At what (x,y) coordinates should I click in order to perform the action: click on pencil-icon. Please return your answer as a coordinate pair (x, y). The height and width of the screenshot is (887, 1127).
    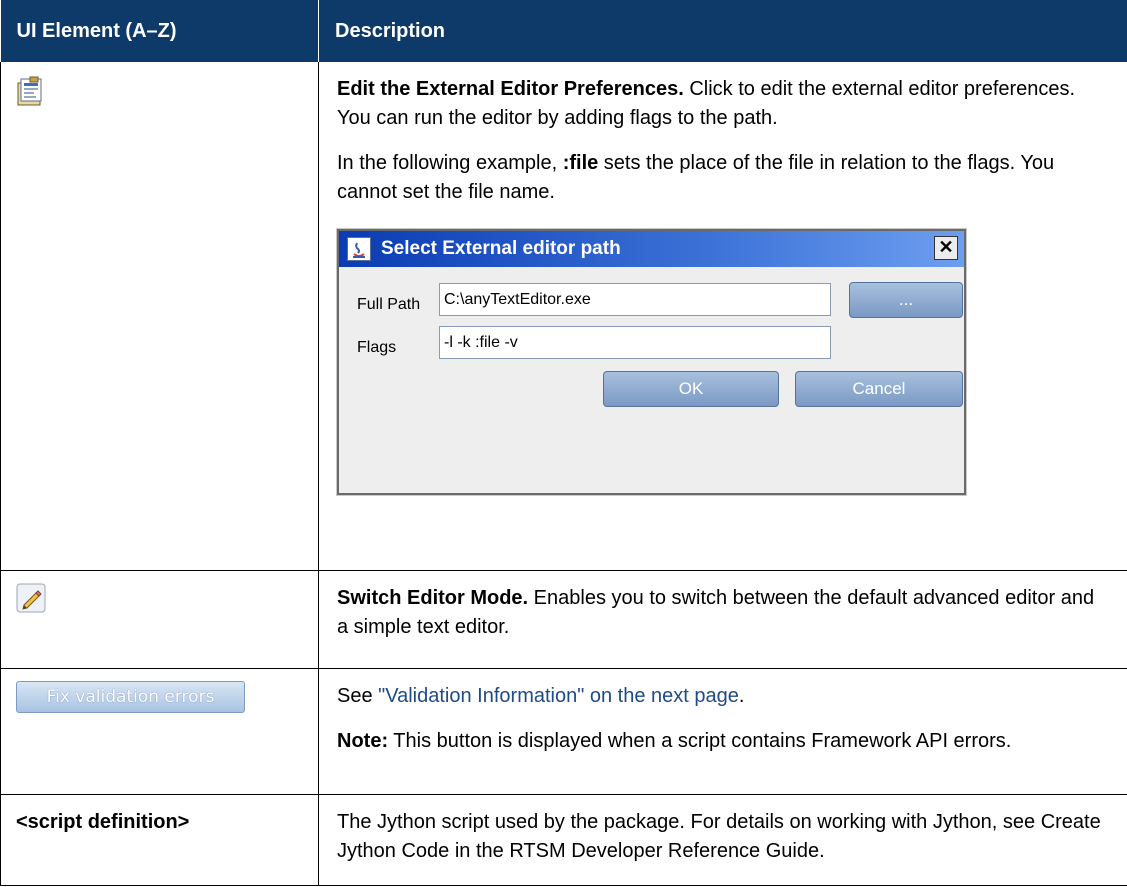
    Looking at the image, I should click on (31, 598).